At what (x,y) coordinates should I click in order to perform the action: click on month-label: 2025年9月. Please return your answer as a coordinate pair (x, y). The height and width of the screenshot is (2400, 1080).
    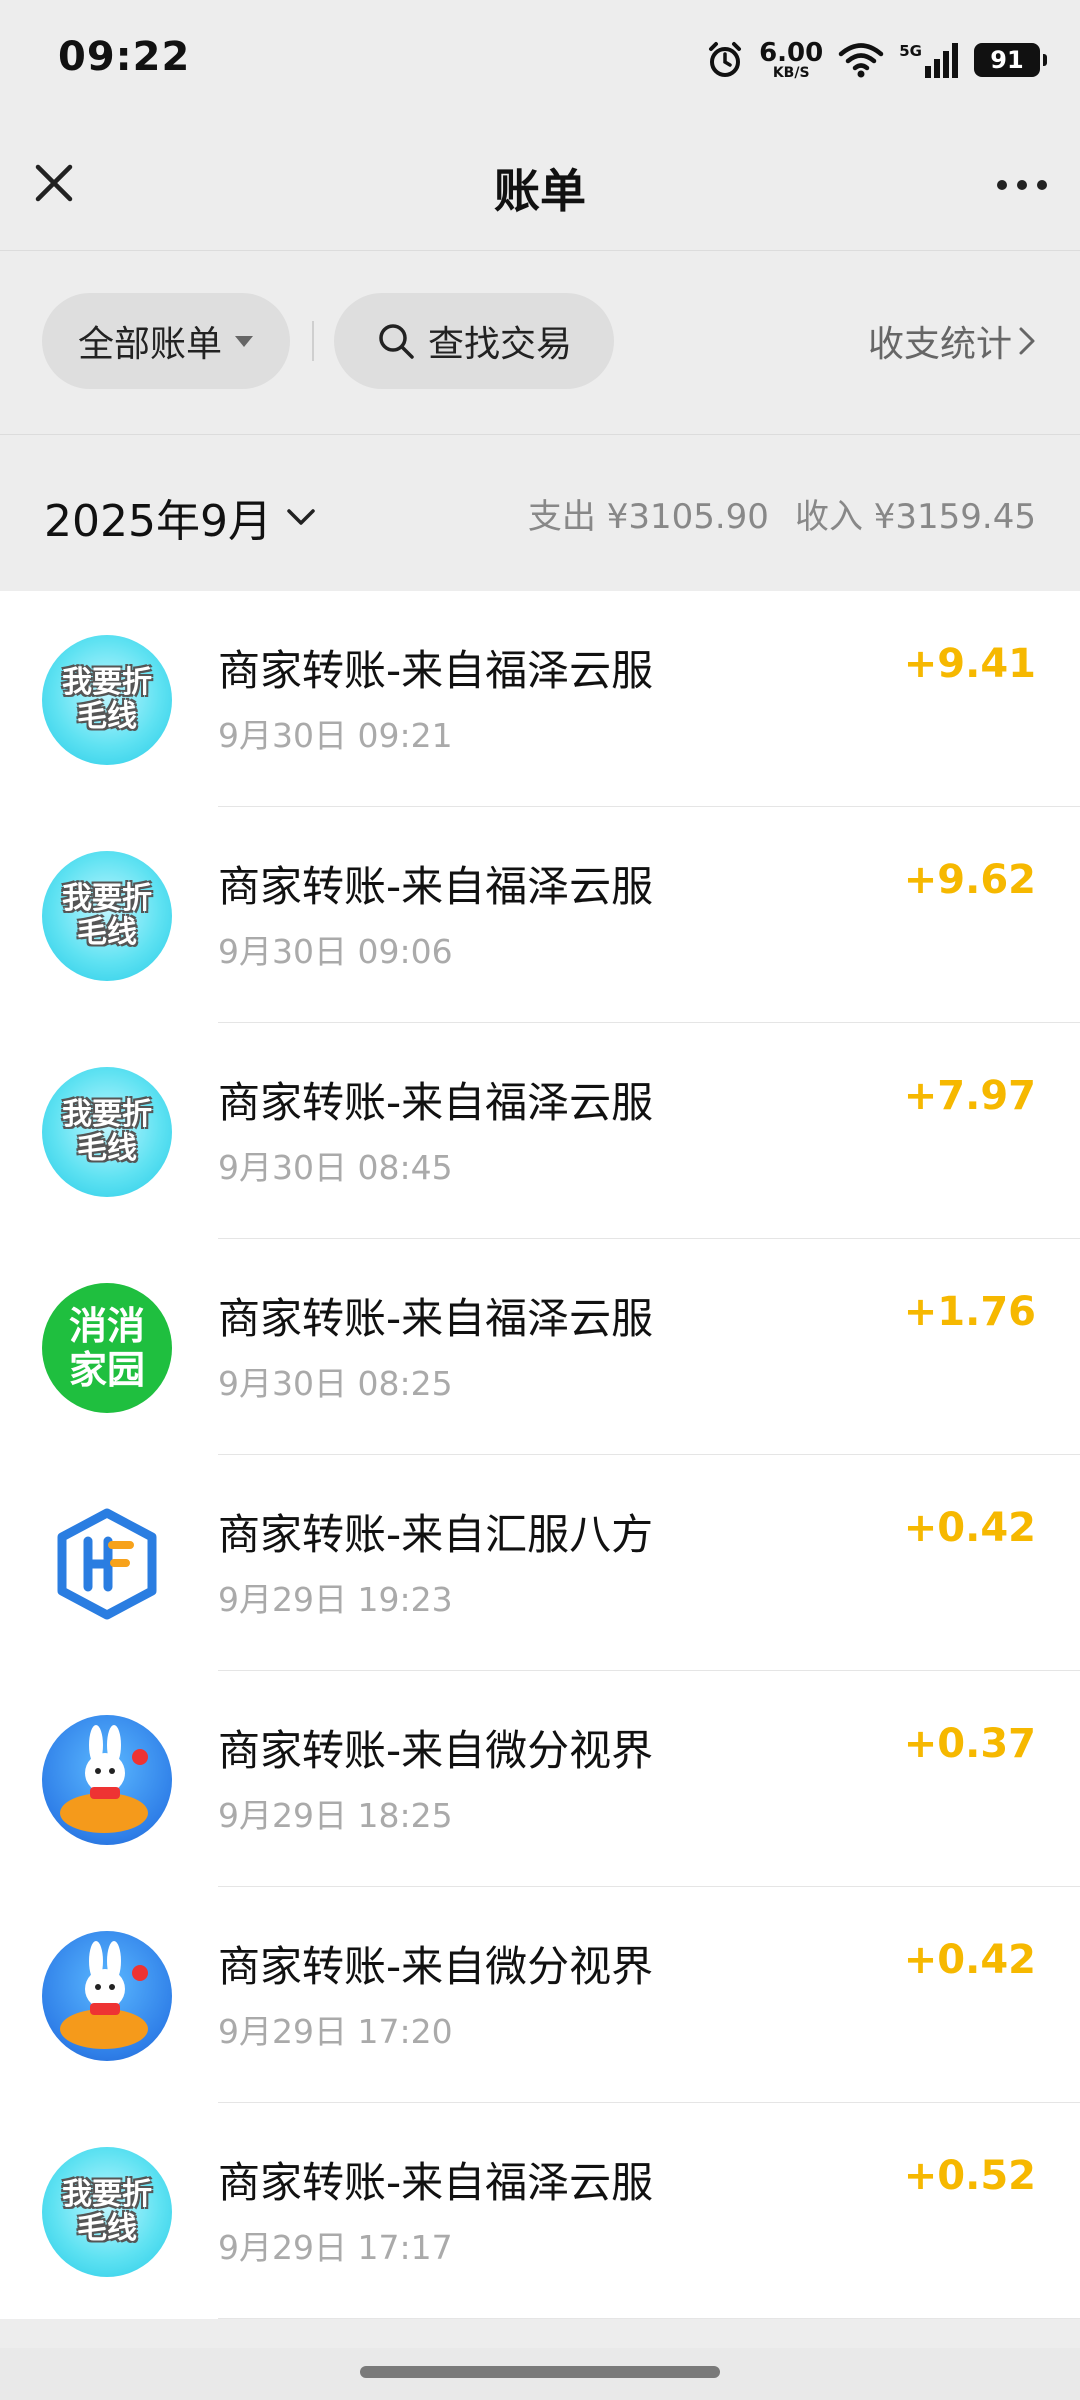
    Looking at the image, I should click on (158, 521).